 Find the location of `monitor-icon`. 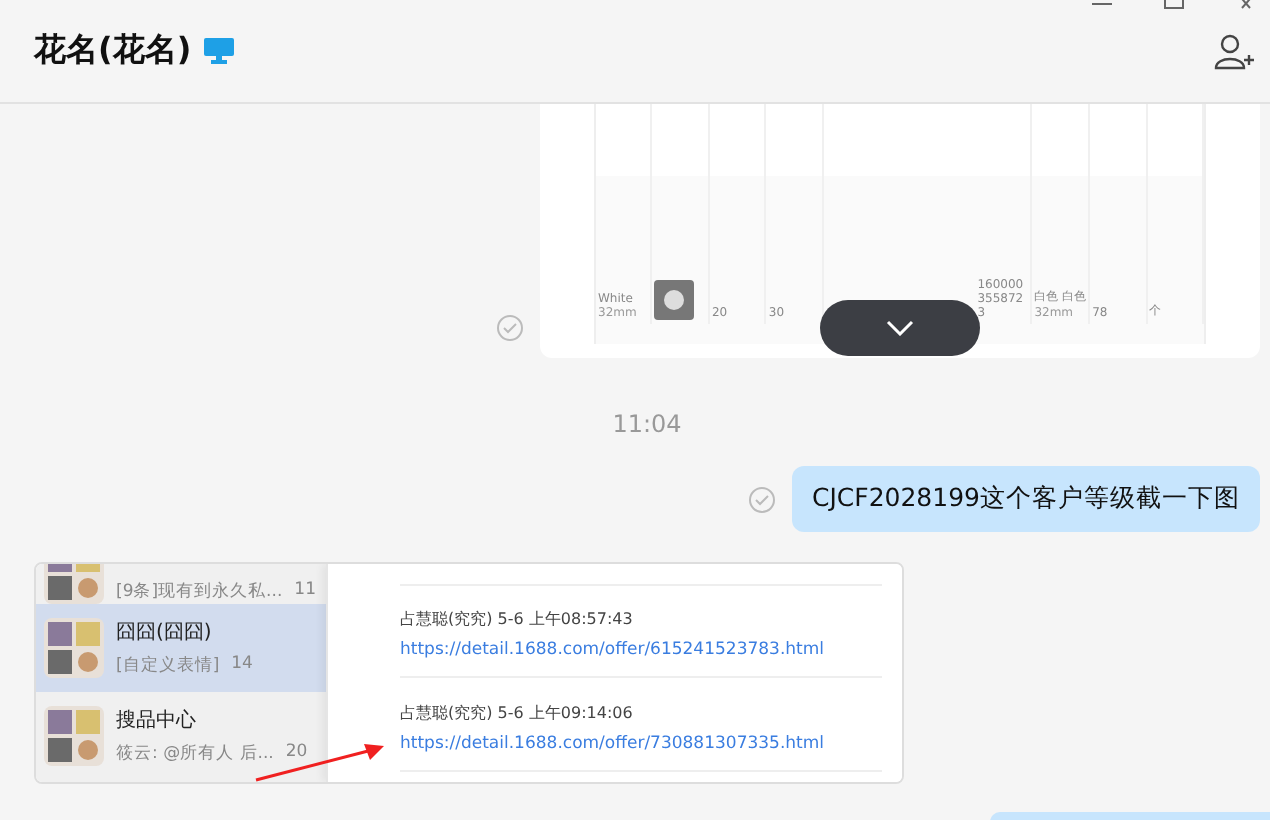

monitor-icon is located at coordinates (218, 51).